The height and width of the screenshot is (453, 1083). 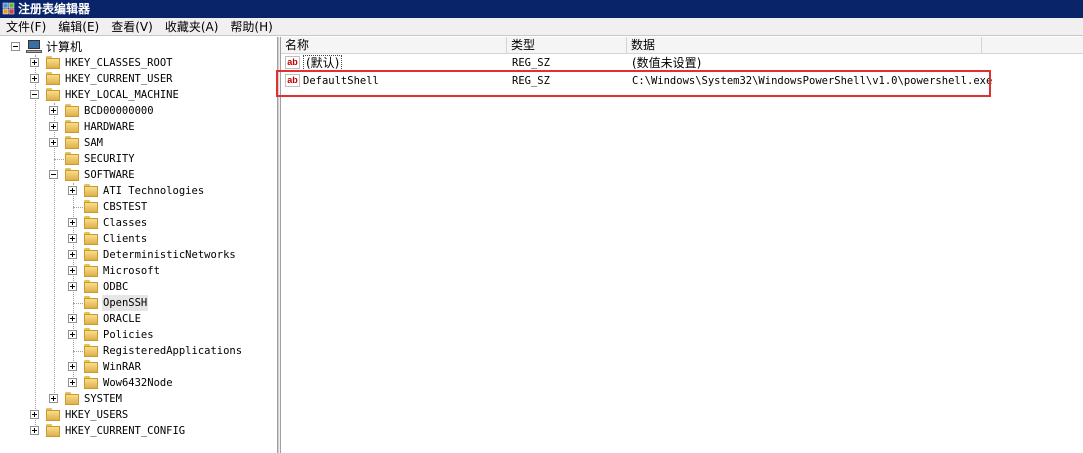 I want to click on title-bar: 注册表编辑器, so click(x=541, y=9).